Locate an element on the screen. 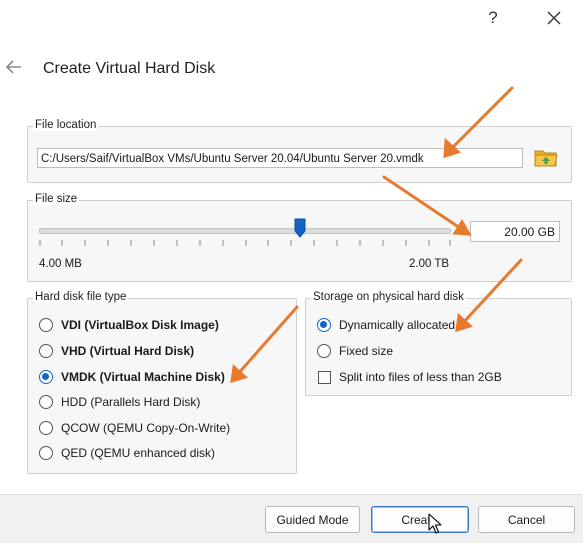  close-icon is located at coordinates (554, 18).